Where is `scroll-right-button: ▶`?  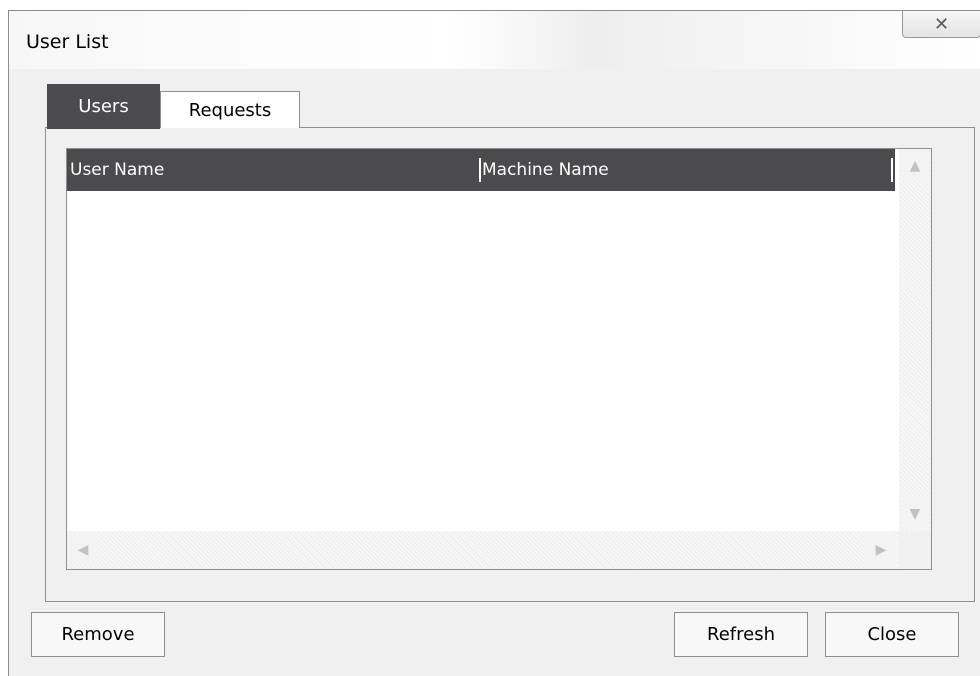 scroll-right-button: ▶ is located at coordinates (881, 550).